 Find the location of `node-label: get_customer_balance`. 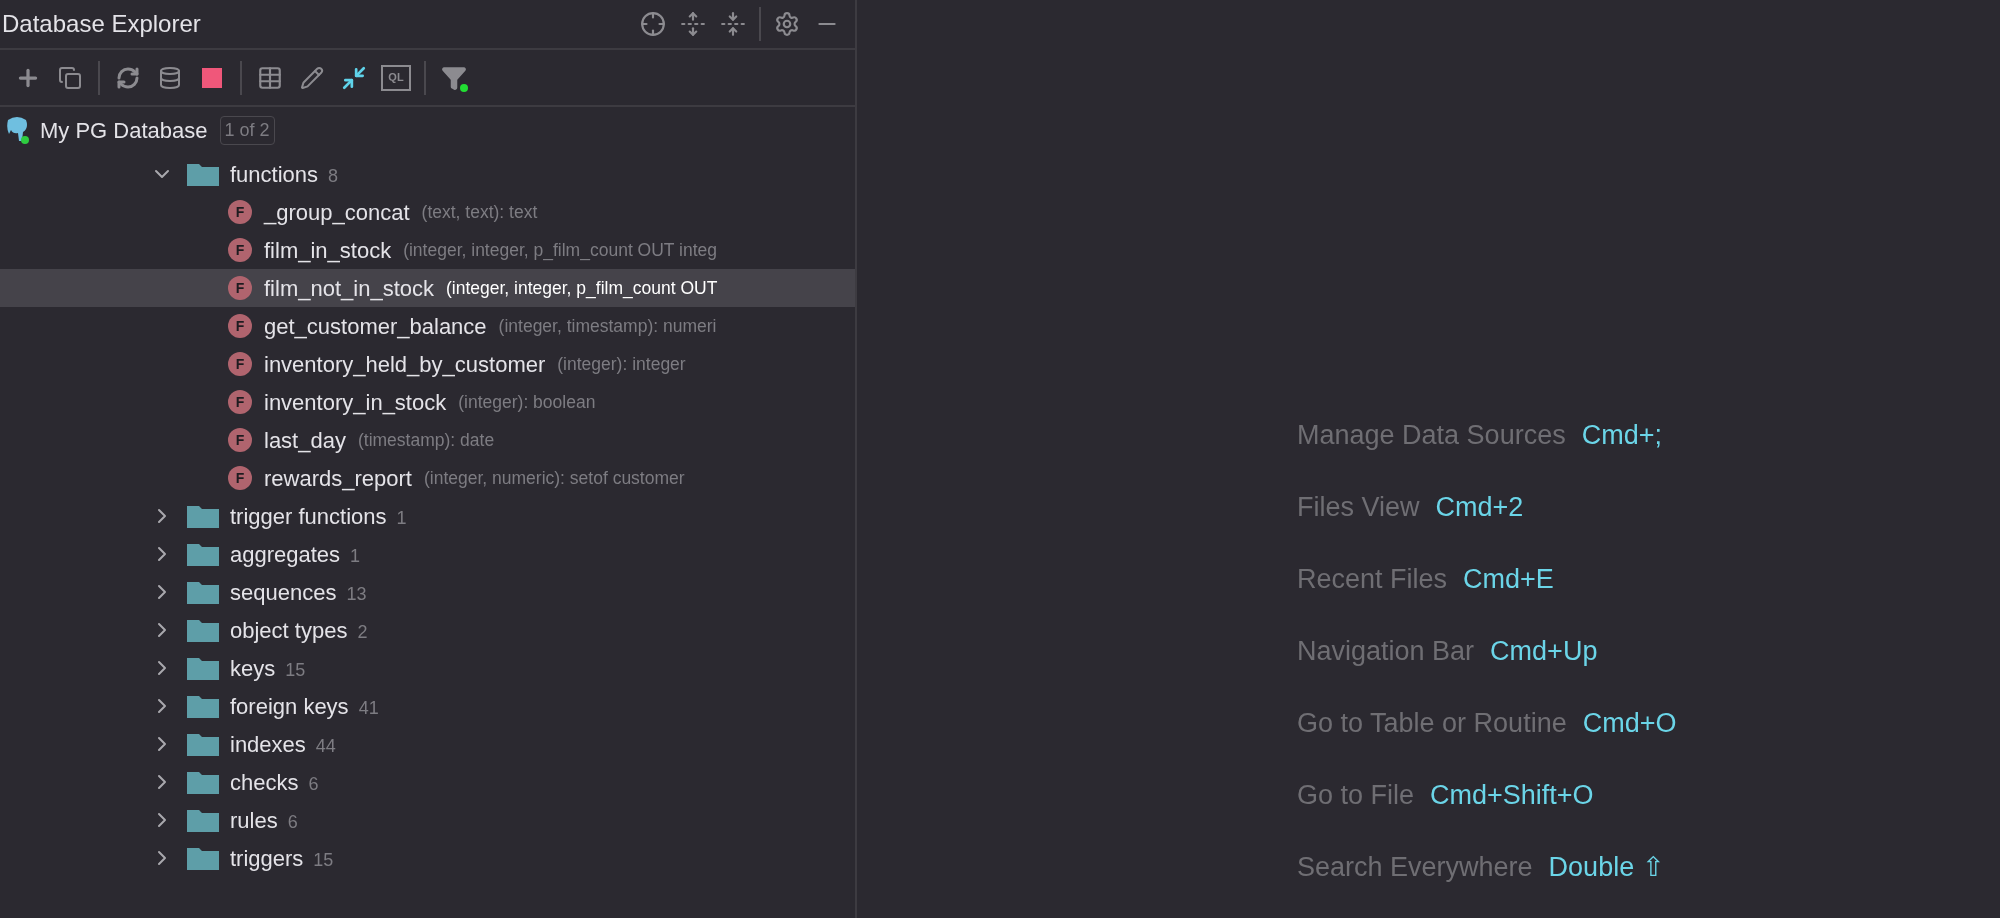

node-label: get_customer_balance is located at coordinates (375, 326).